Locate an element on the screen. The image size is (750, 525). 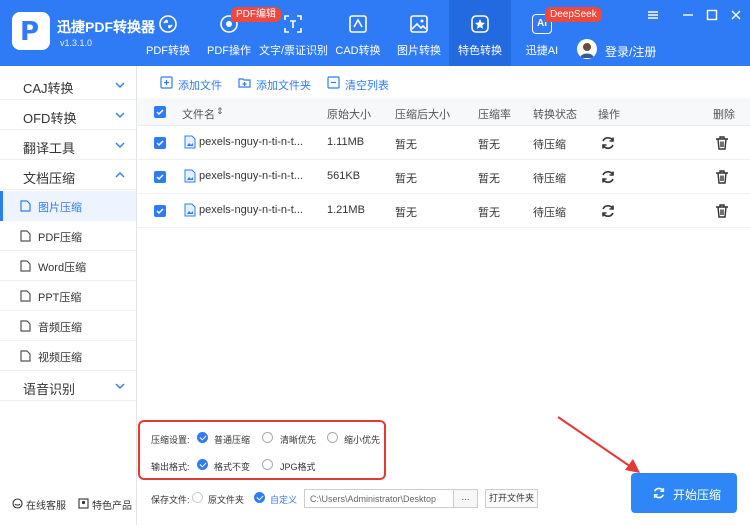
nav-ocr: 文字/票证识别 is located at coordinates (293, 33).